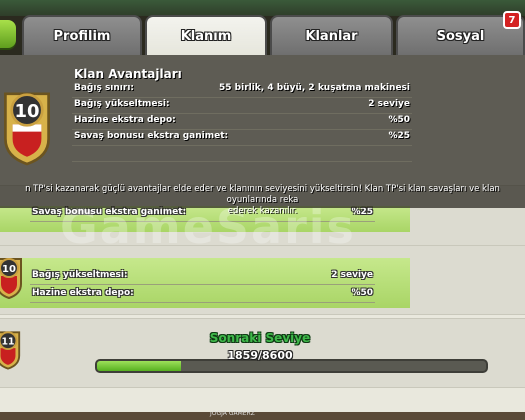 Image resolution: width=525 pixels, height=420 pixels. I want to click on clan-level-shield: 10, so click(12, 280).